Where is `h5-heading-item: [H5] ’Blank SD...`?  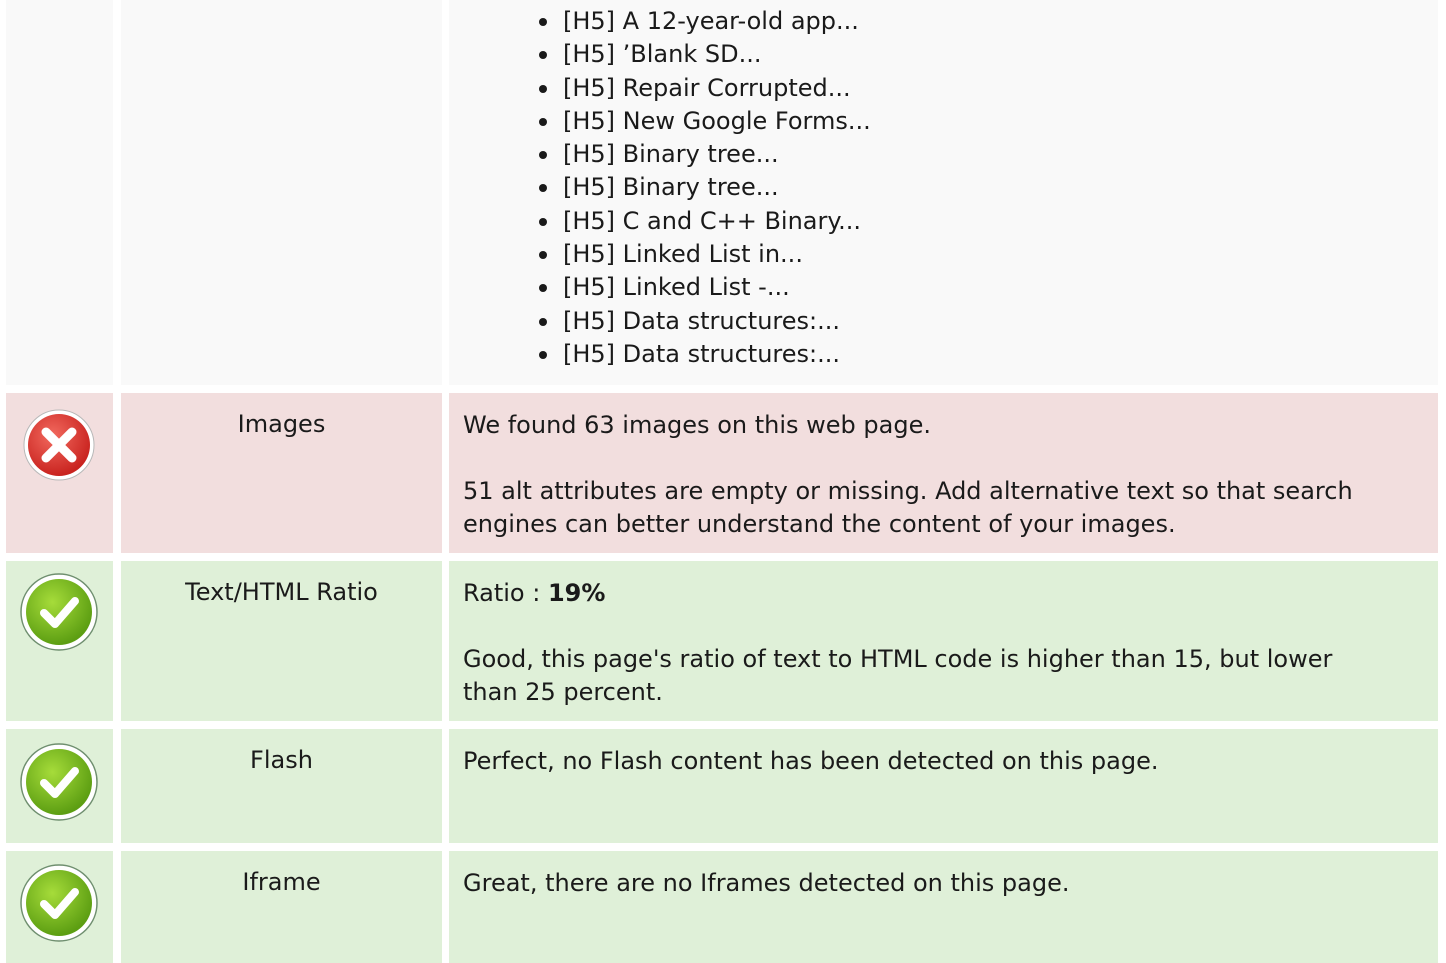 h5-heading-item: [H5] ’Blank SD... is located at coordinates (704, 54).